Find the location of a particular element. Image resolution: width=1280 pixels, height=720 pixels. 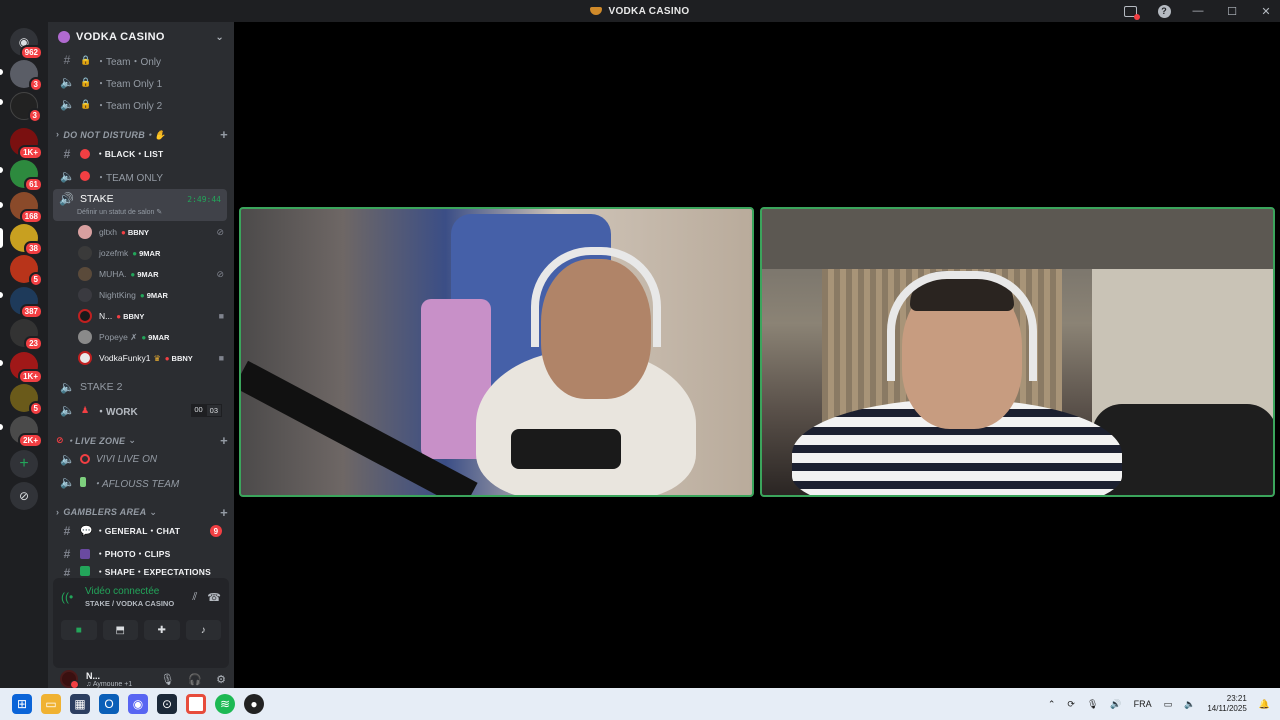

voice-member: jozefmk ● 9MAR is located at coordinates (153, 253).